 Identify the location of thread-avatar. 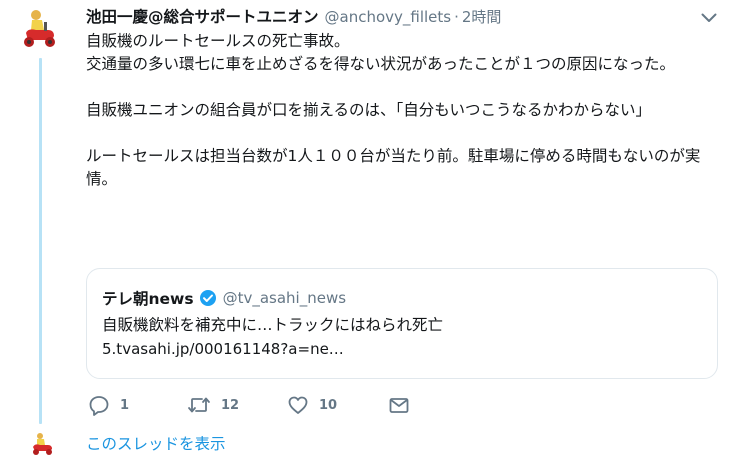
(42, 444).